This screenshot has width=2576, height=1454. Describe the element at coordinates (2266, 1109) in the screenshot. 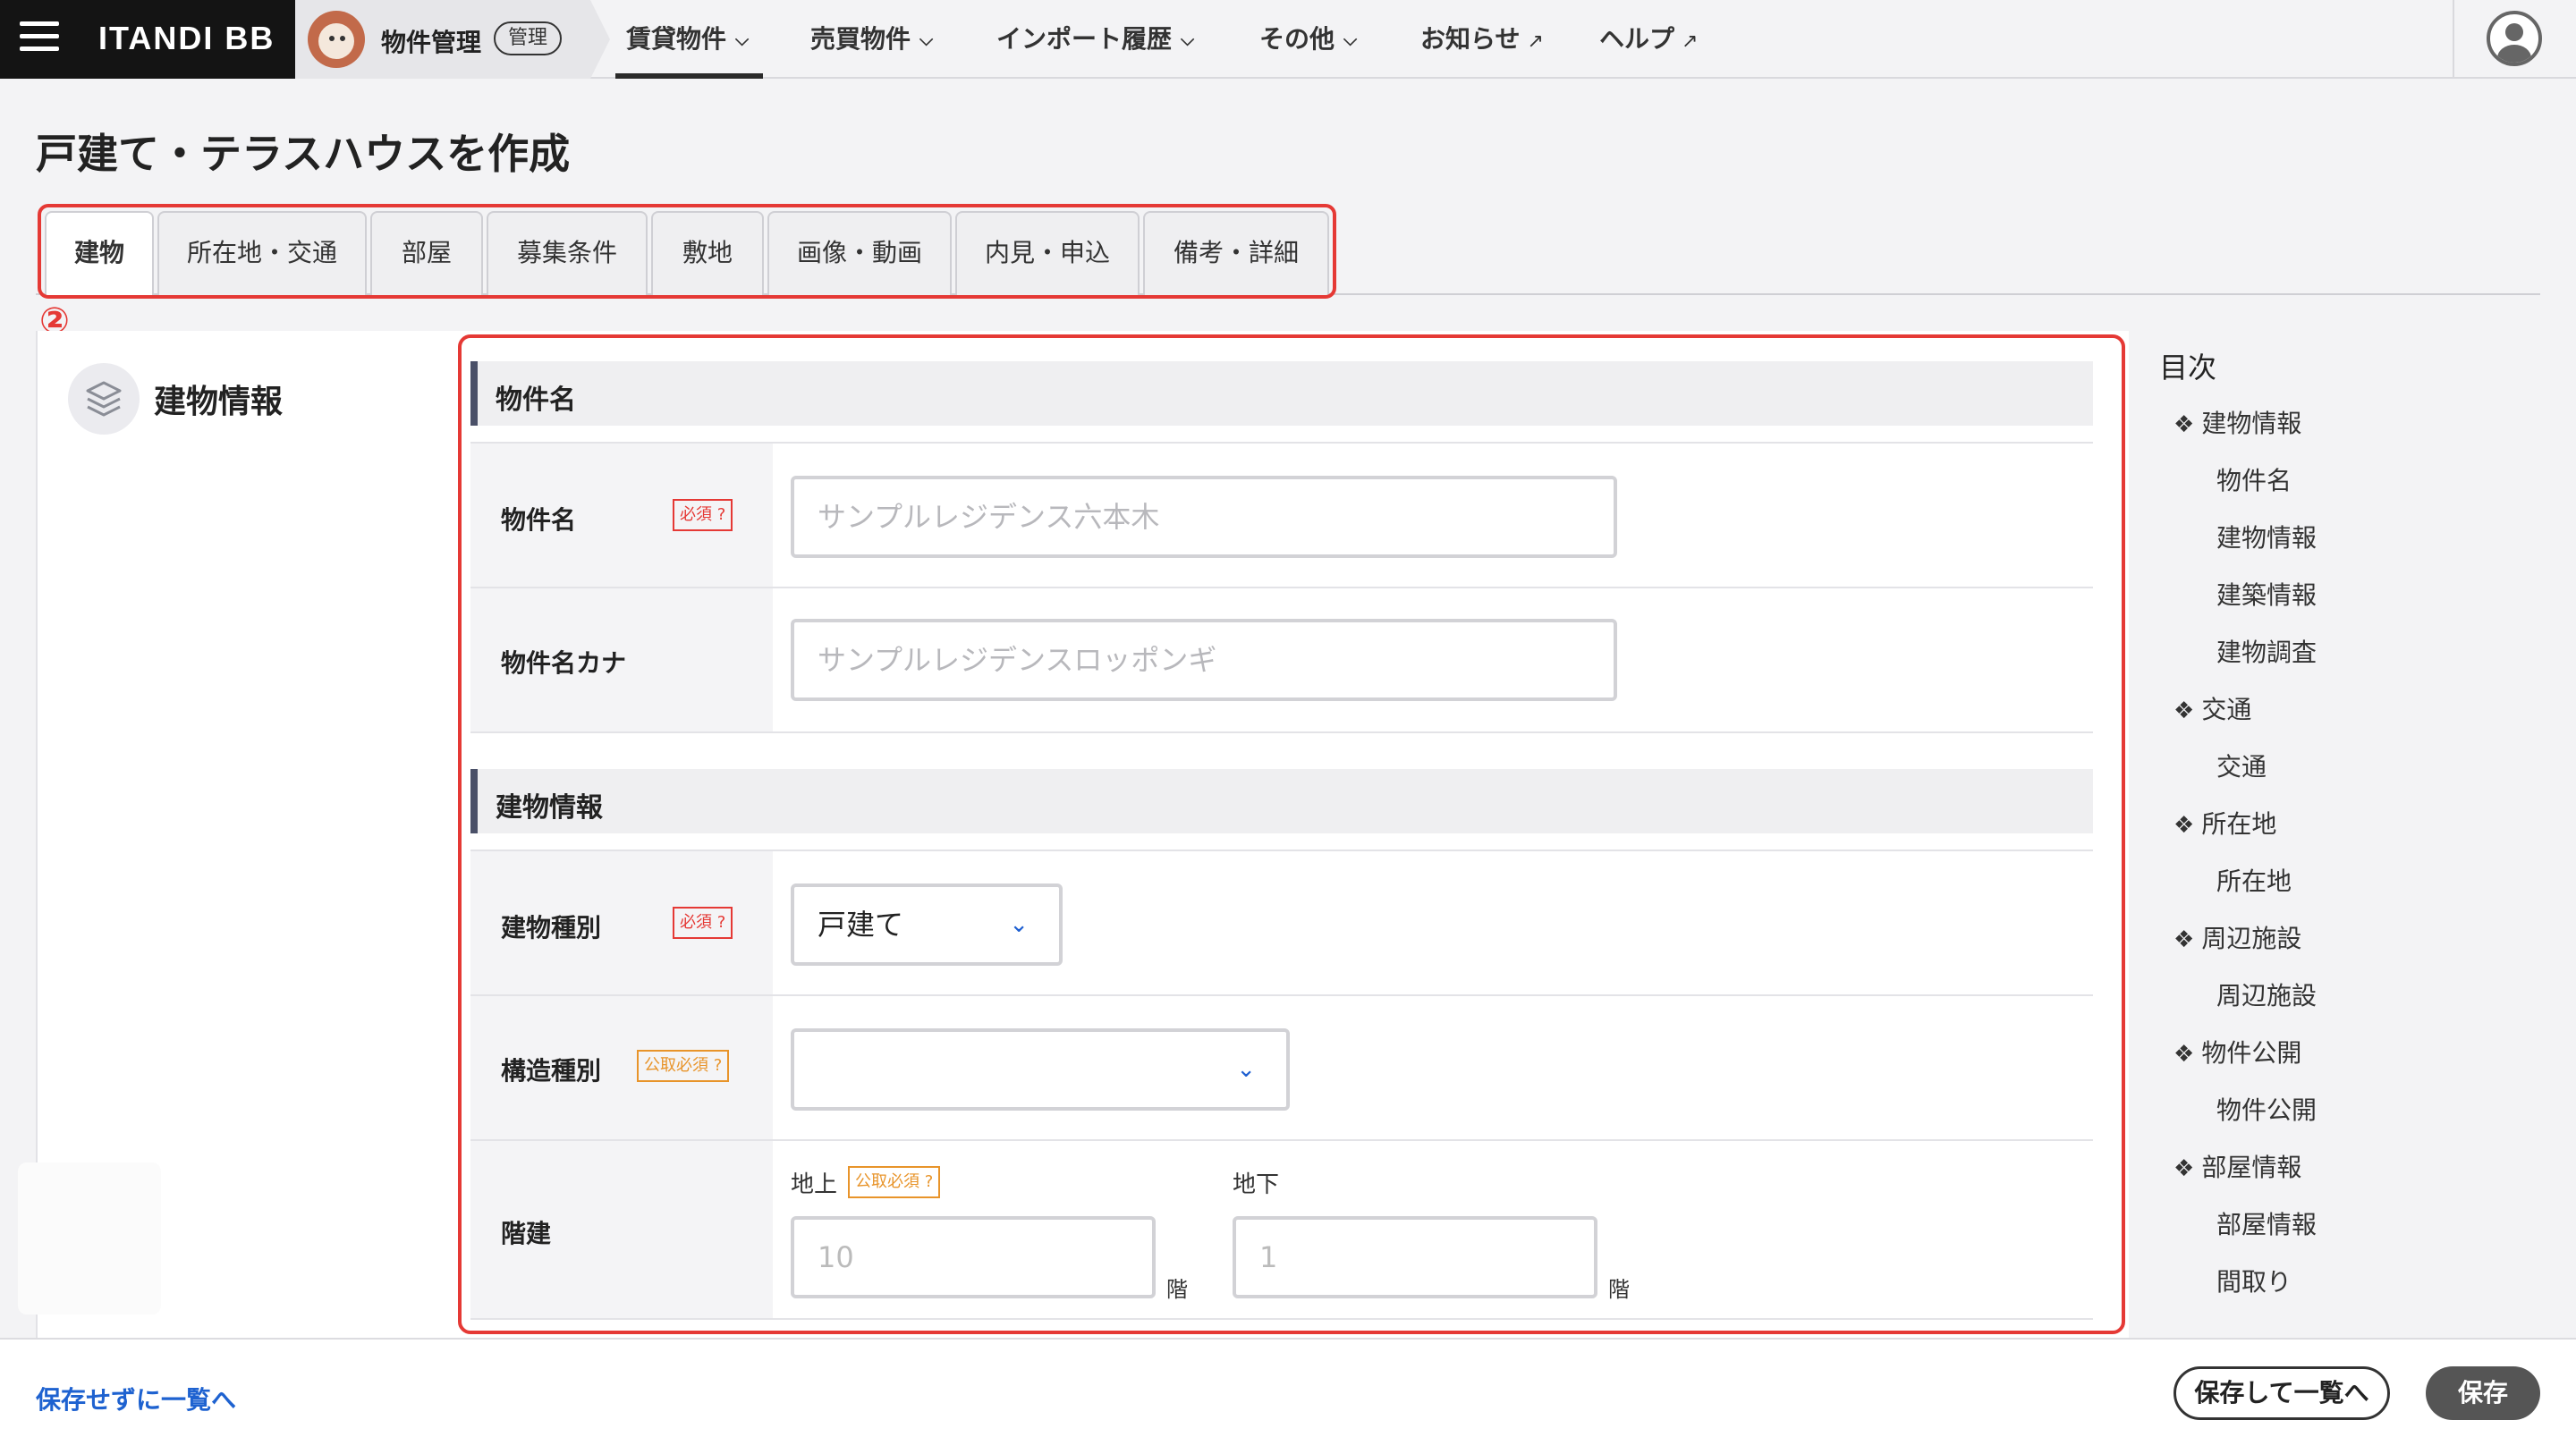

I see `toc-item-publish-sub: 物件公開` at that location.